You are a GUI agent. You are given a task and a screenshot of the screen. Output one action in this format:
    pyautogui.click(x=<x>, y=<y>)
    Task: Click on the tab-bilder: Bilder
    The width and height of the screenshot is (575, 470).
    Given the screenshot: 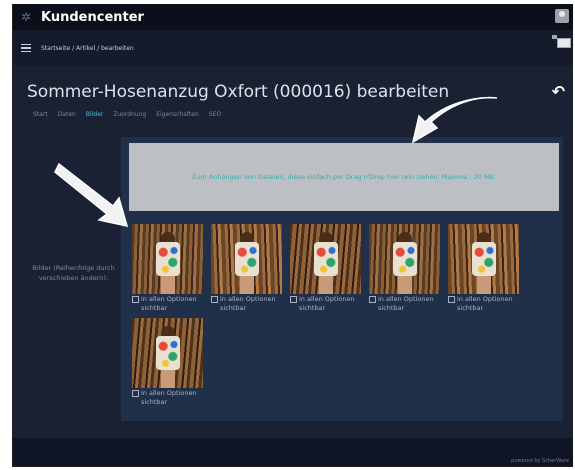 What is the action you would take?
    pyautogui.click(x=94, y=114)
    